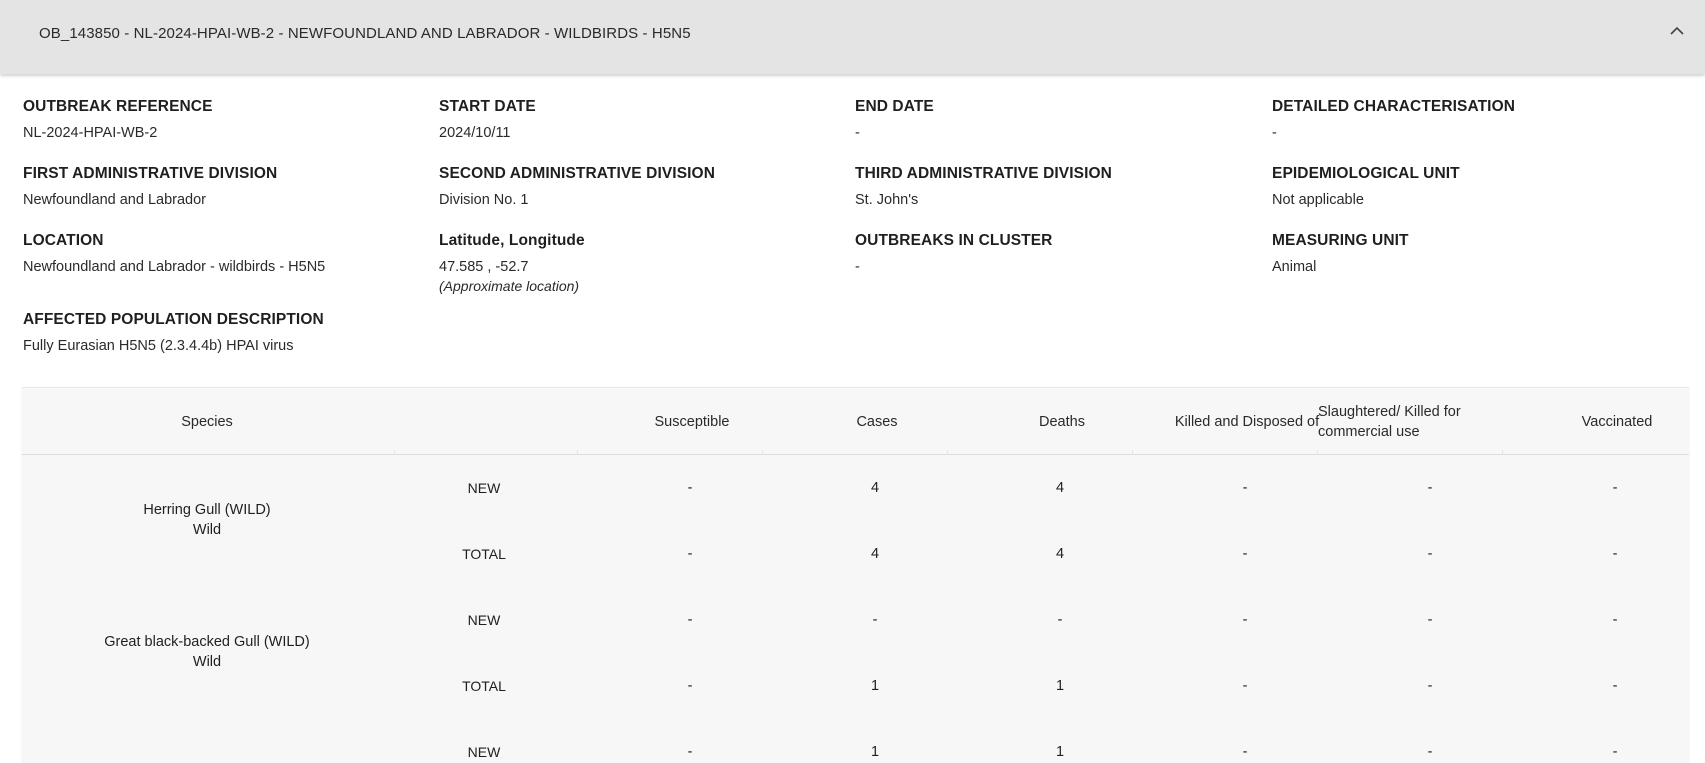  I want to click on field-value: NL-2024-HPAI-WB-2, so click(90, 133).